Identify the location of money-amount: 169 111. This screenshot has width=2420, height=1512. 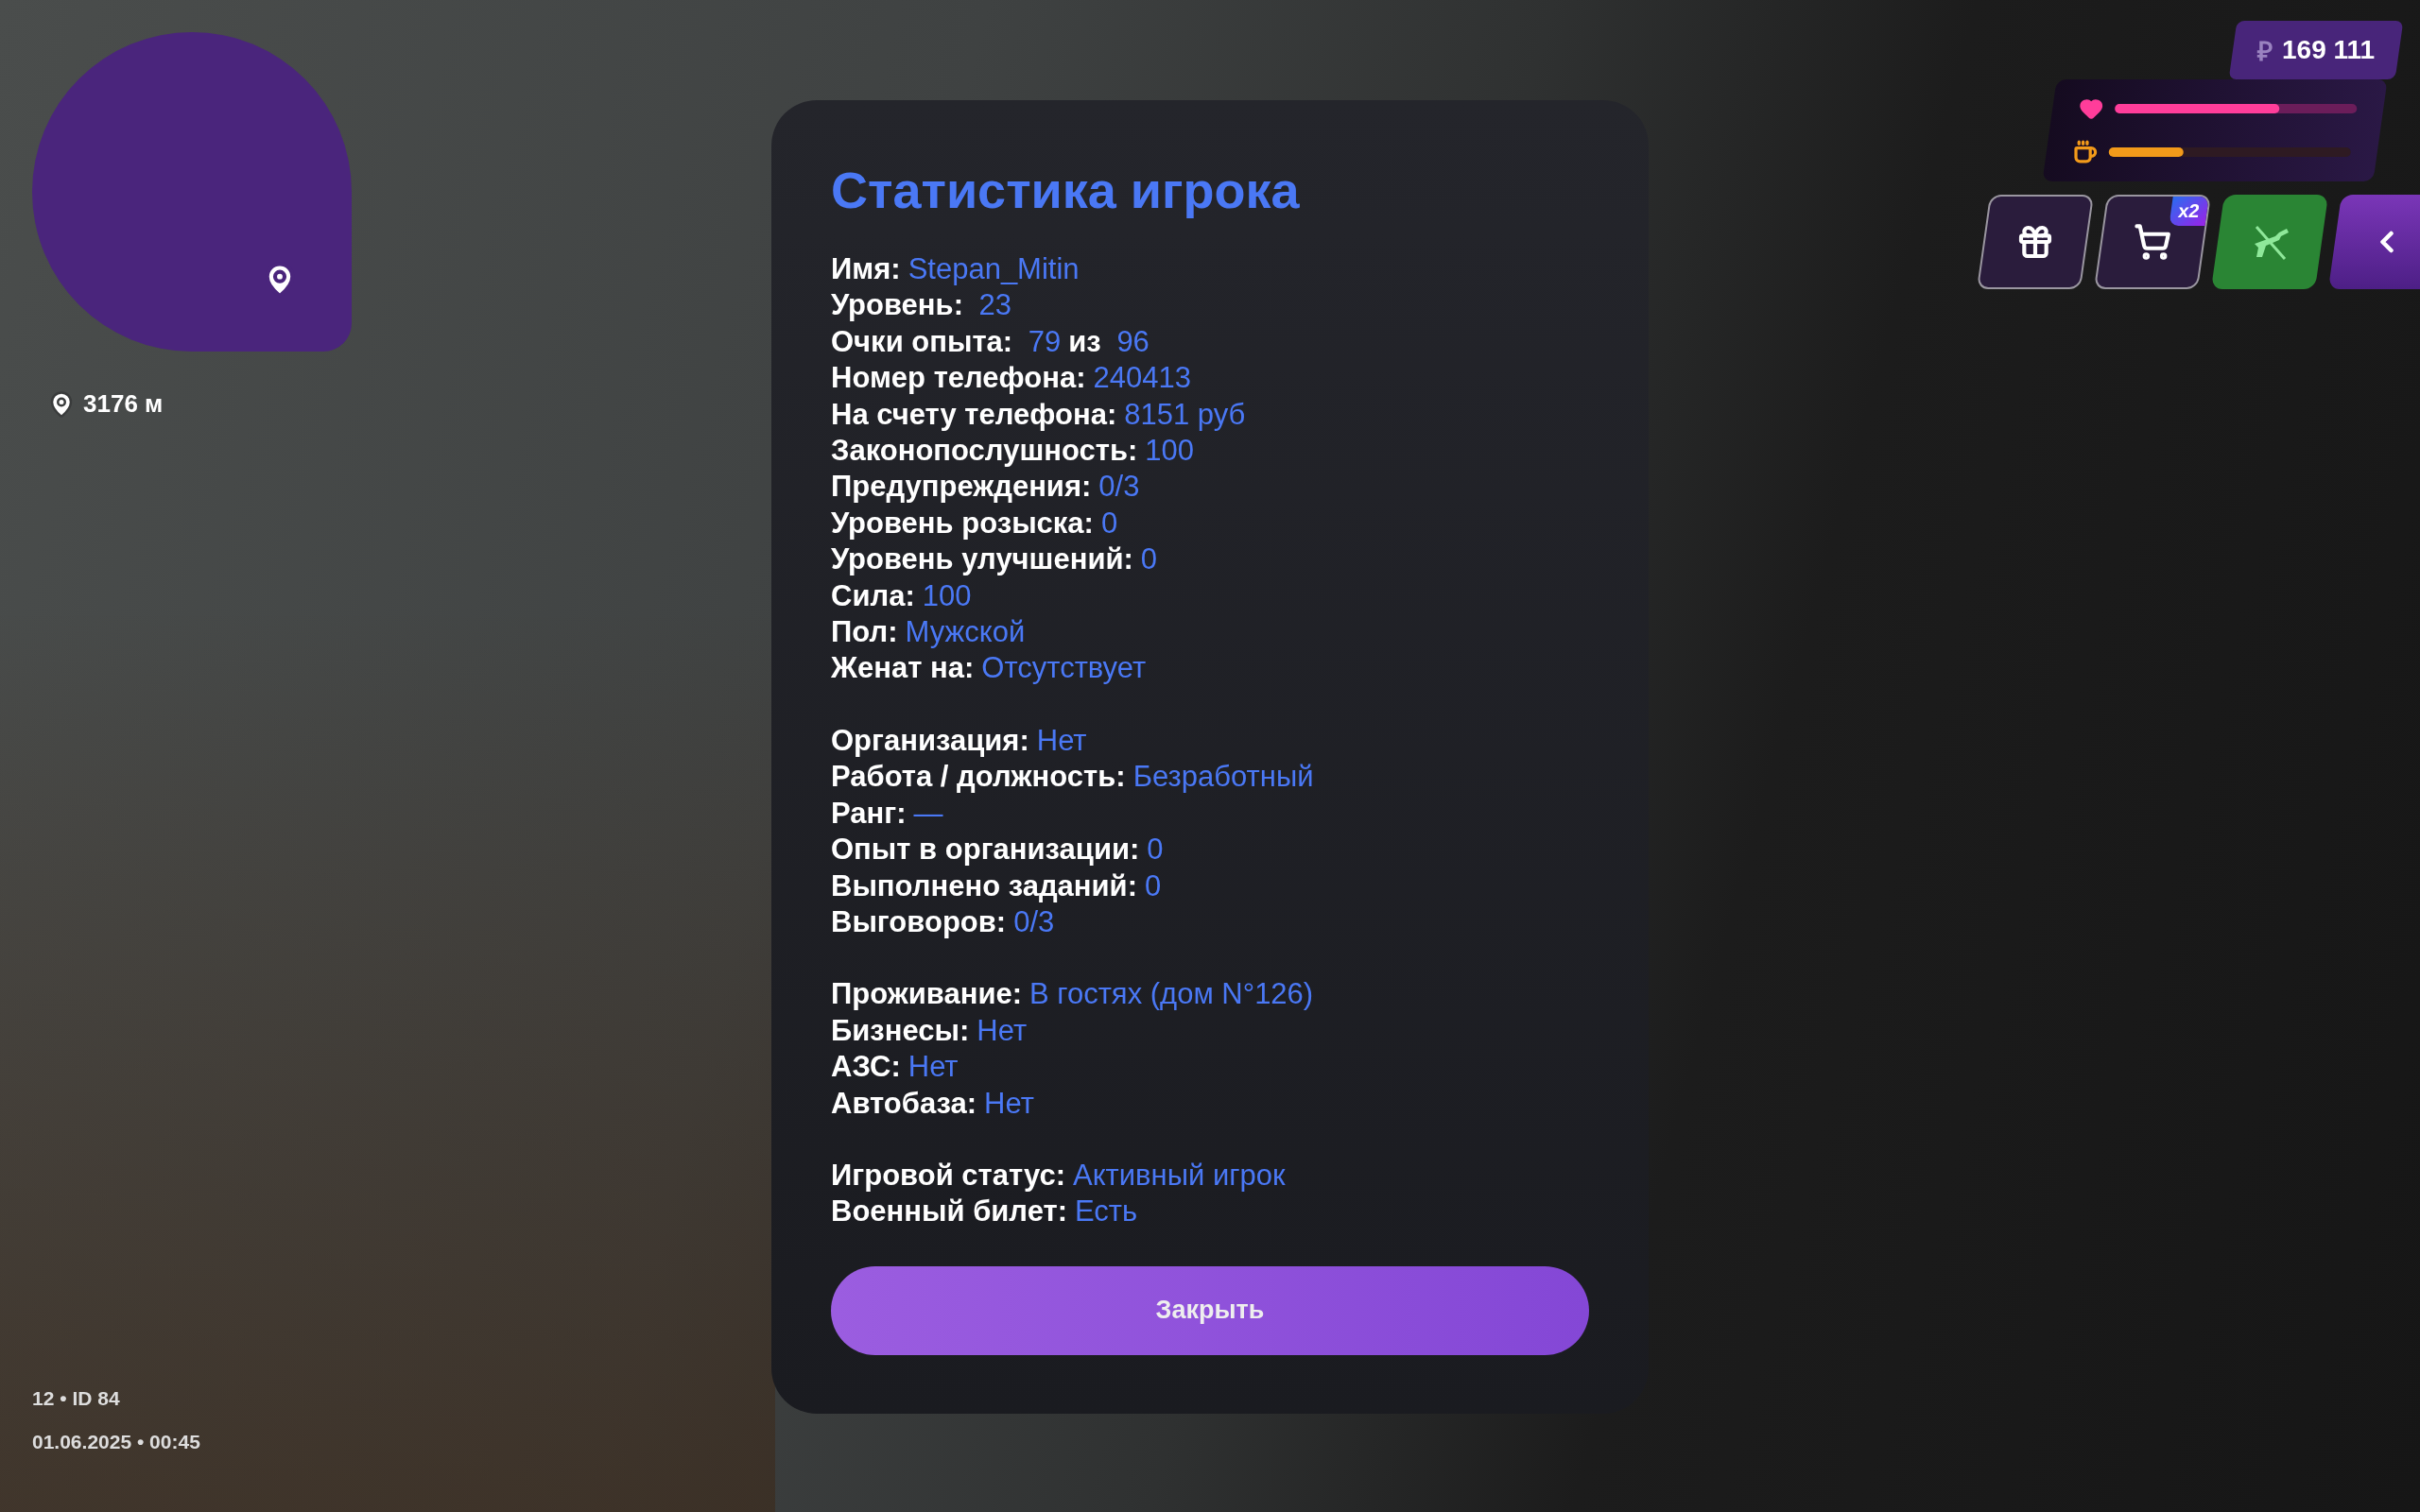
(2328, 50).